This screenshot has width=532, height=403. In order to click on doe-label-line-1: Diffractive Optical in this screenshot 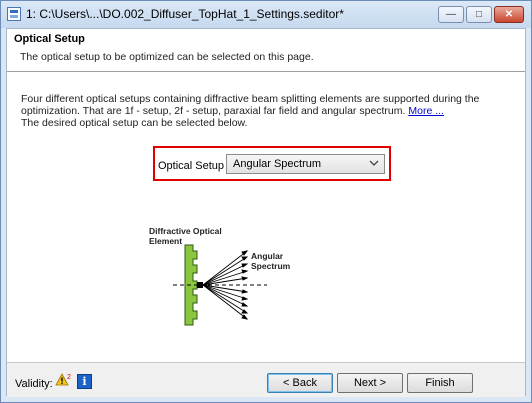, I will do `click(185, 231)`.